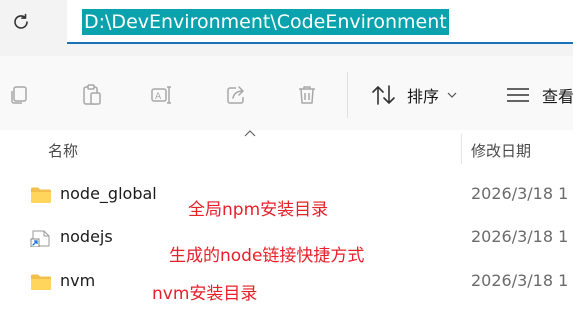 The height and width of the screenshot is (331, 573). What do you see at coordinates (205, 294) in the screenshot?
I see `annotation-nvm: nvm安装目录` at bounding box center [205, 294].